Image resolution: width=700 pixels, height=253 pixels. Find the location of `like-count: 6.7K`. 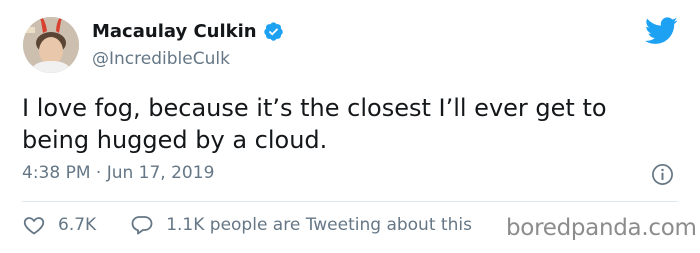

like-count: 6.7K is located at coordinates (77, 225).